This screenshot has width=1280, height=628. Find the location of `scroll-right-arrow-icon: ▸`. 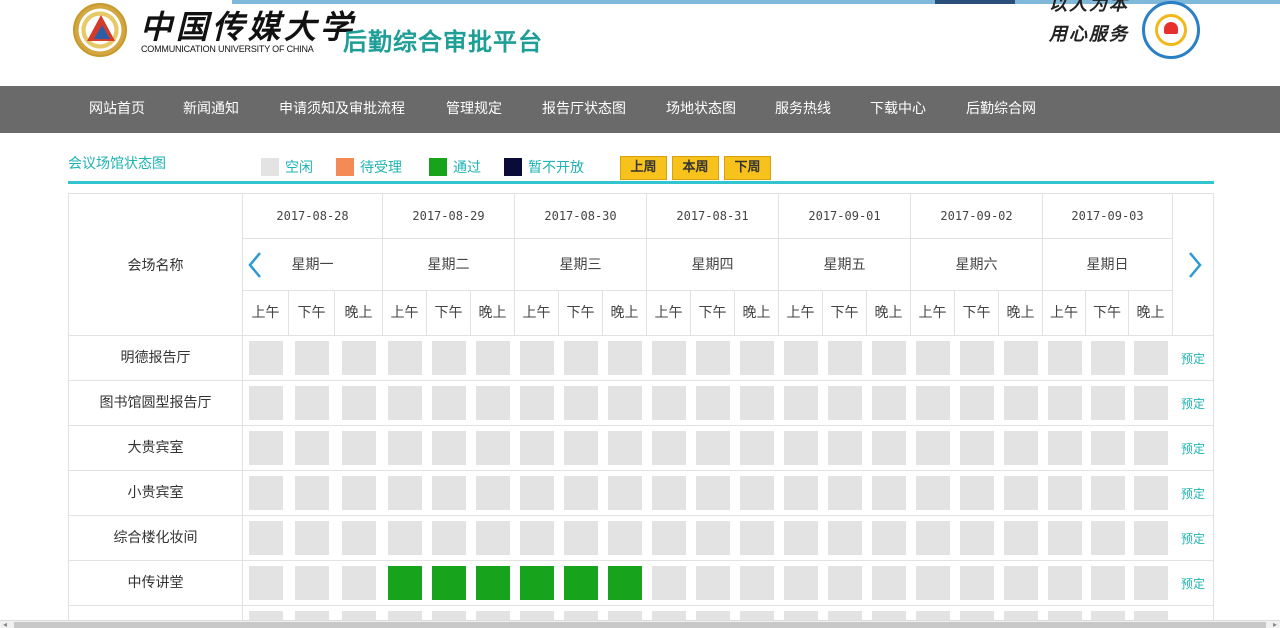

scroll-right-arrow-icon: ▸ is located at coordinates (1275, 624).